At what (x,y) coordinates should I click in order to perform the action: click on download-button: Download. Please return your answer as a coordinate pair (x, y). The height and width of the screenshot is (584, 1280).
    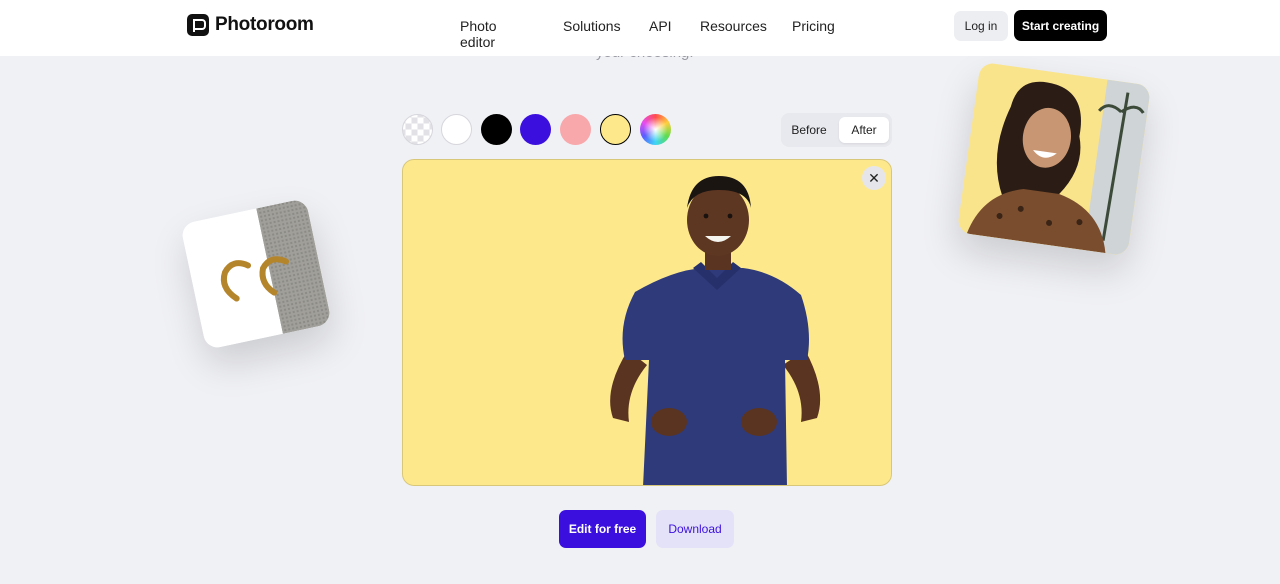
    Looking at the image, I should click on (695, 529).